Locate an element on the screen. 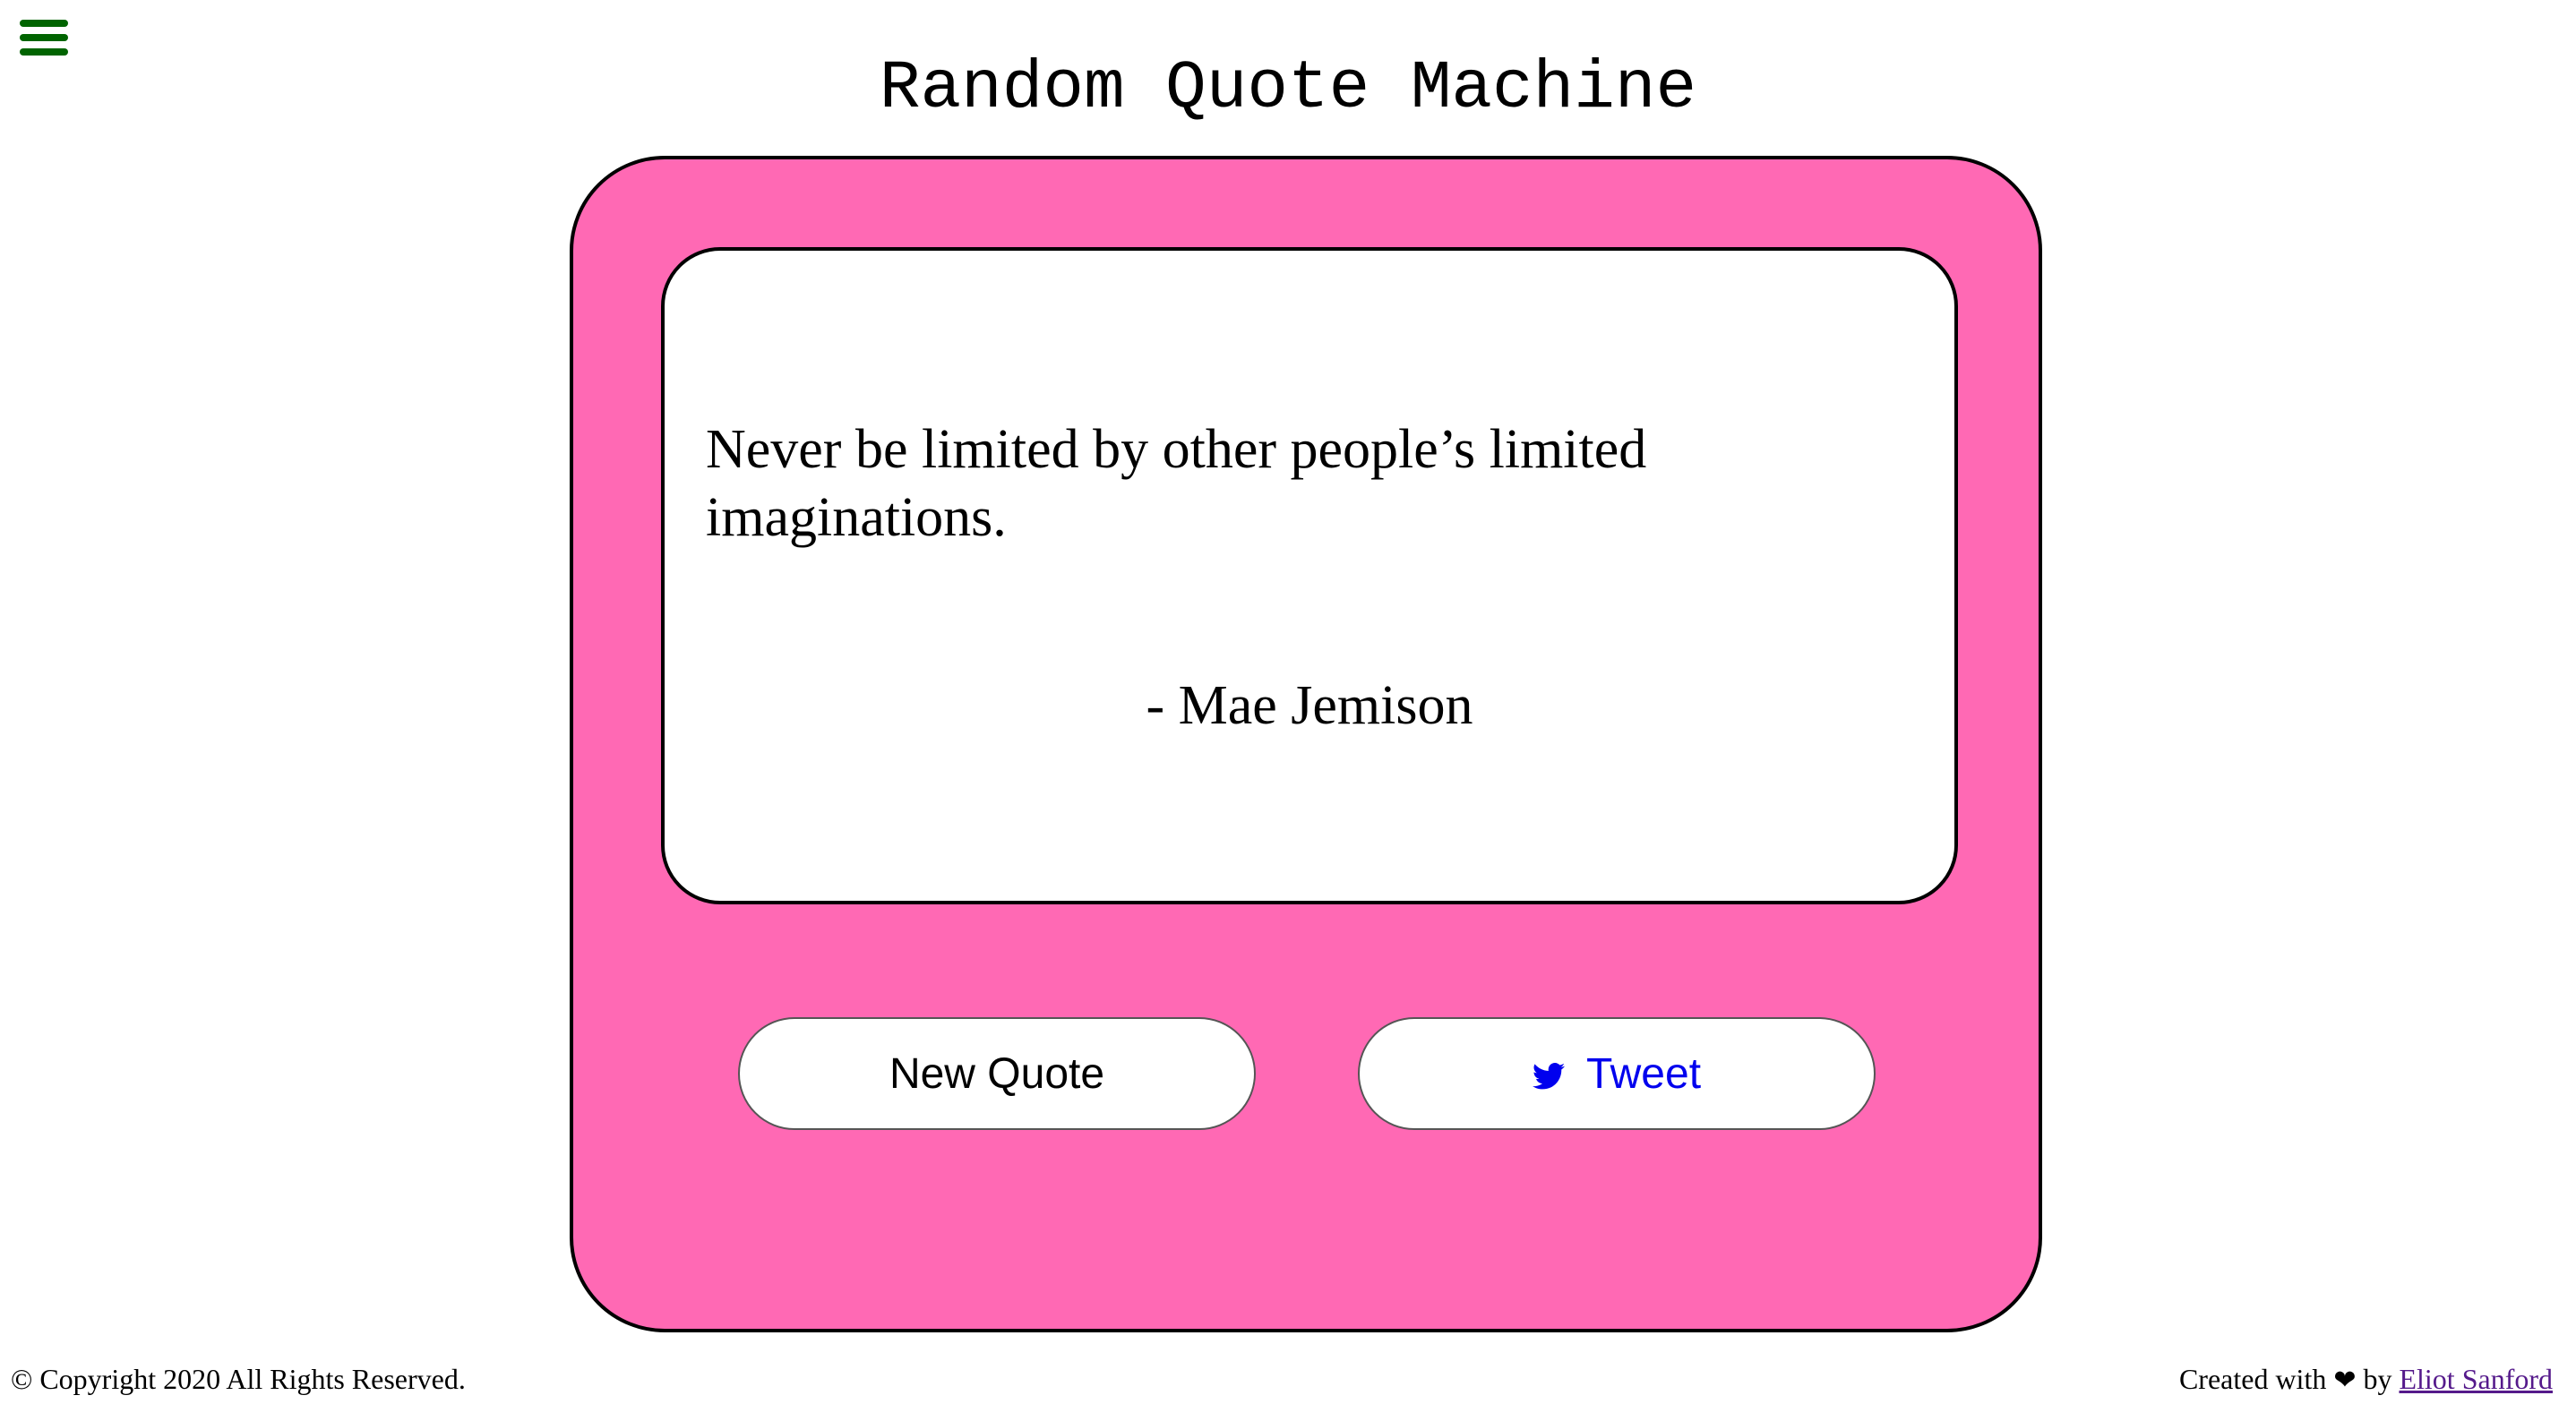 This screenshot has width=2576, height=1404. twitter-bird-icon is located at coordinates (1548, 1076).